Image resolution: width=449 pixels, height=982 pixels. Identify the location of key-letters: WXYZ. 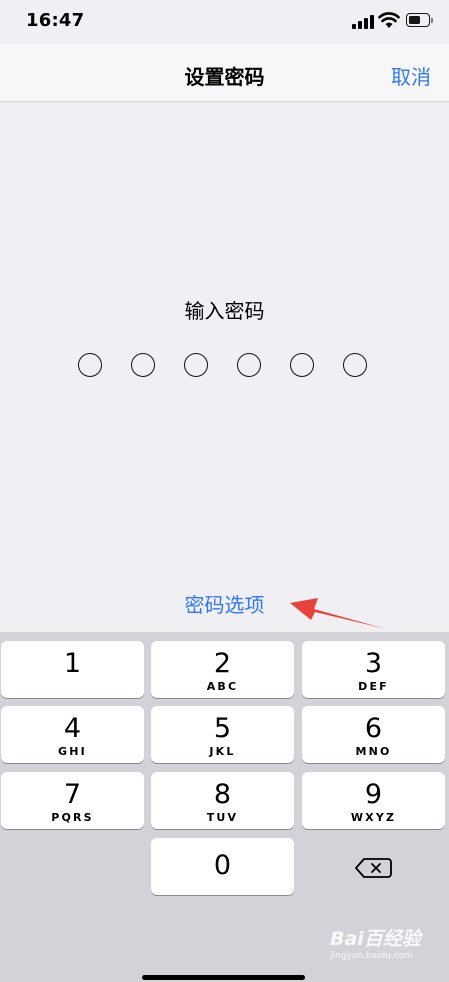
(373, 817).